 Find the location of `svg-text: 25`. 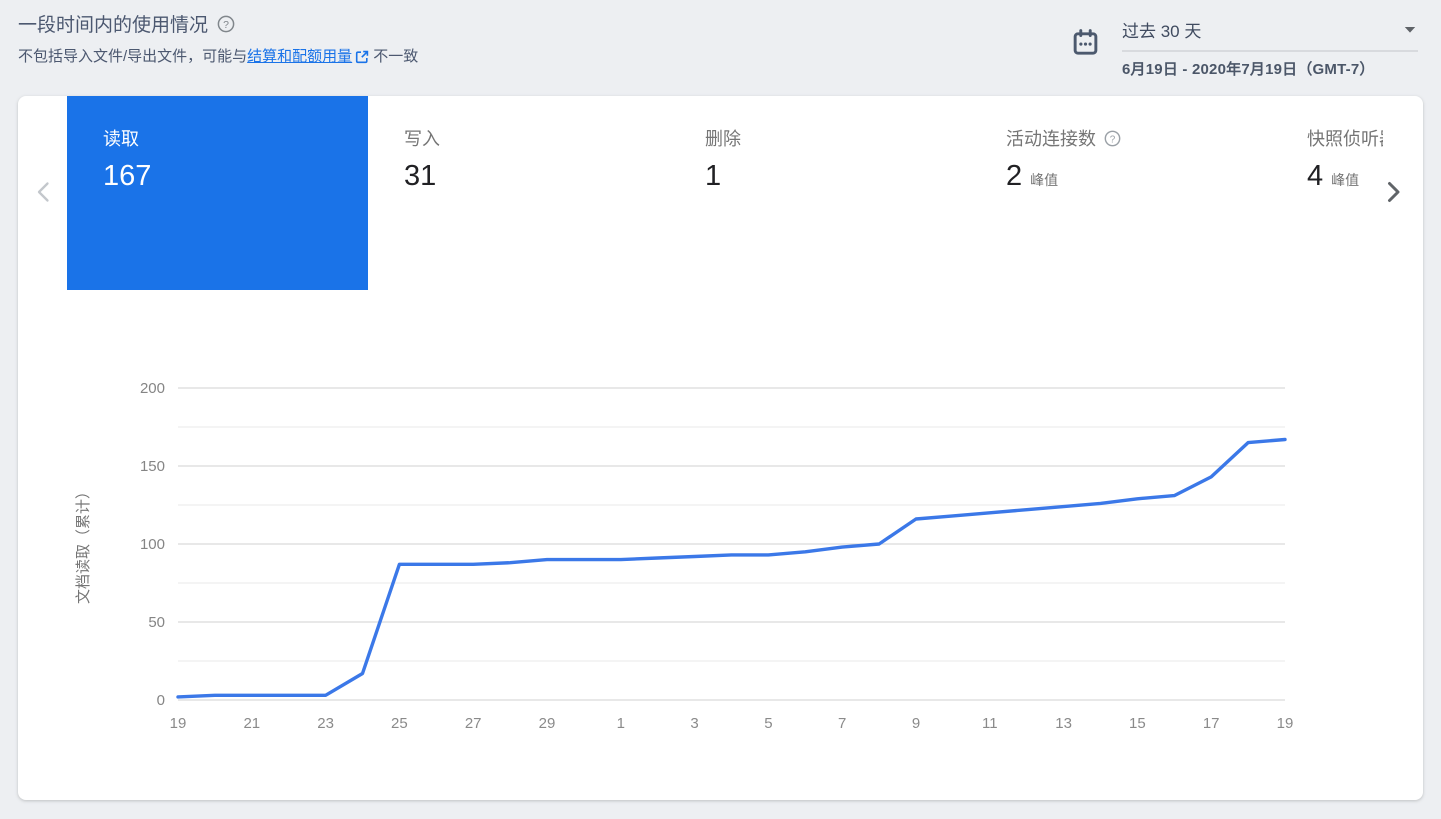

svg-text: 25 is located at coordinates (399, 723).